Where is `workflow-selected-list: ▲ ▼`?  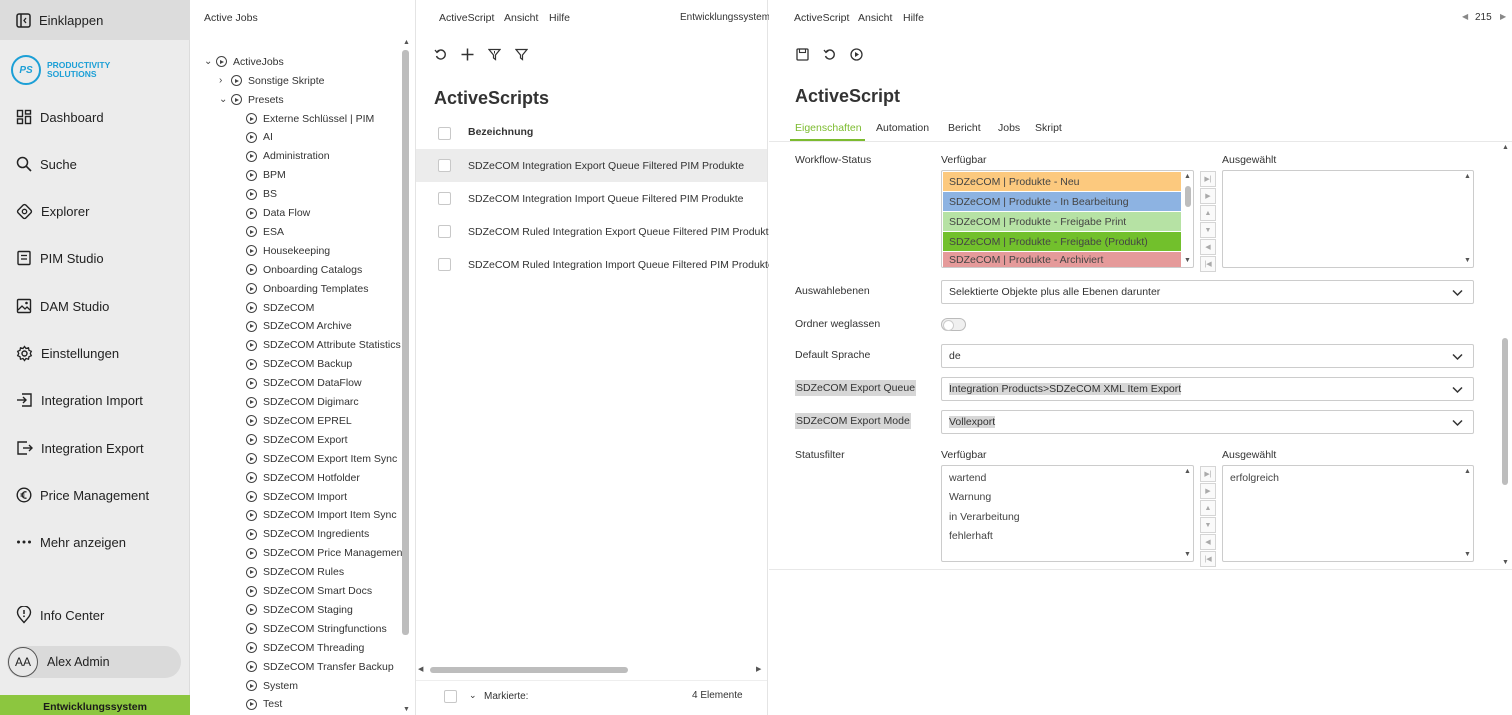
workflow-selected-list: ▲ ▼ is located at coordinates (1348, 219).